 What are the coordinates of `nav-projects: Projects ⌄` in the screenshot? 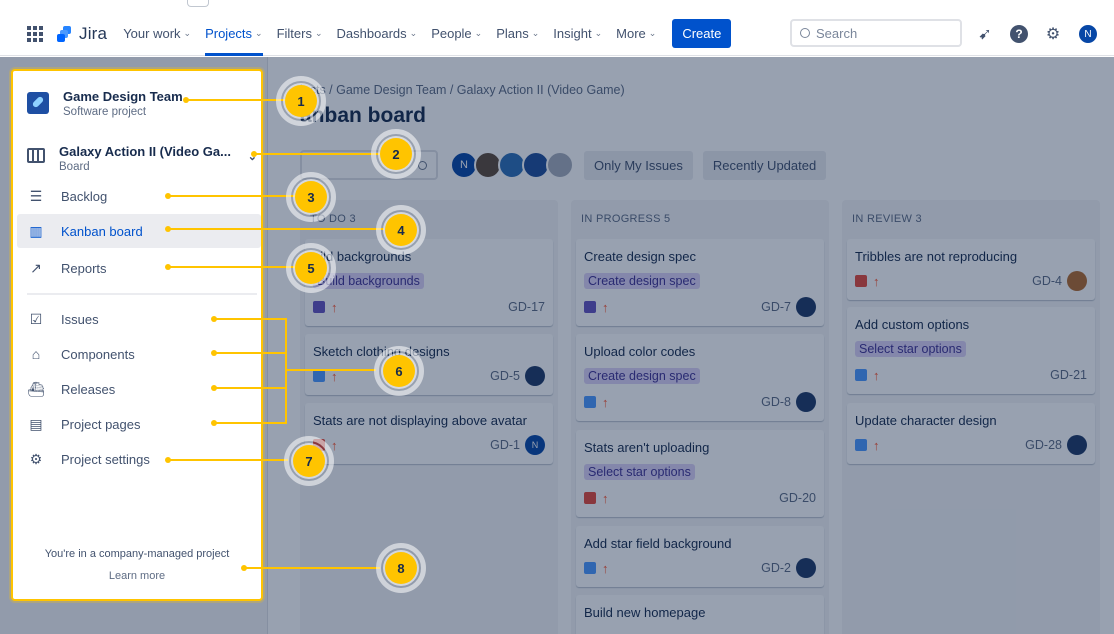 It's located at (234, 34).